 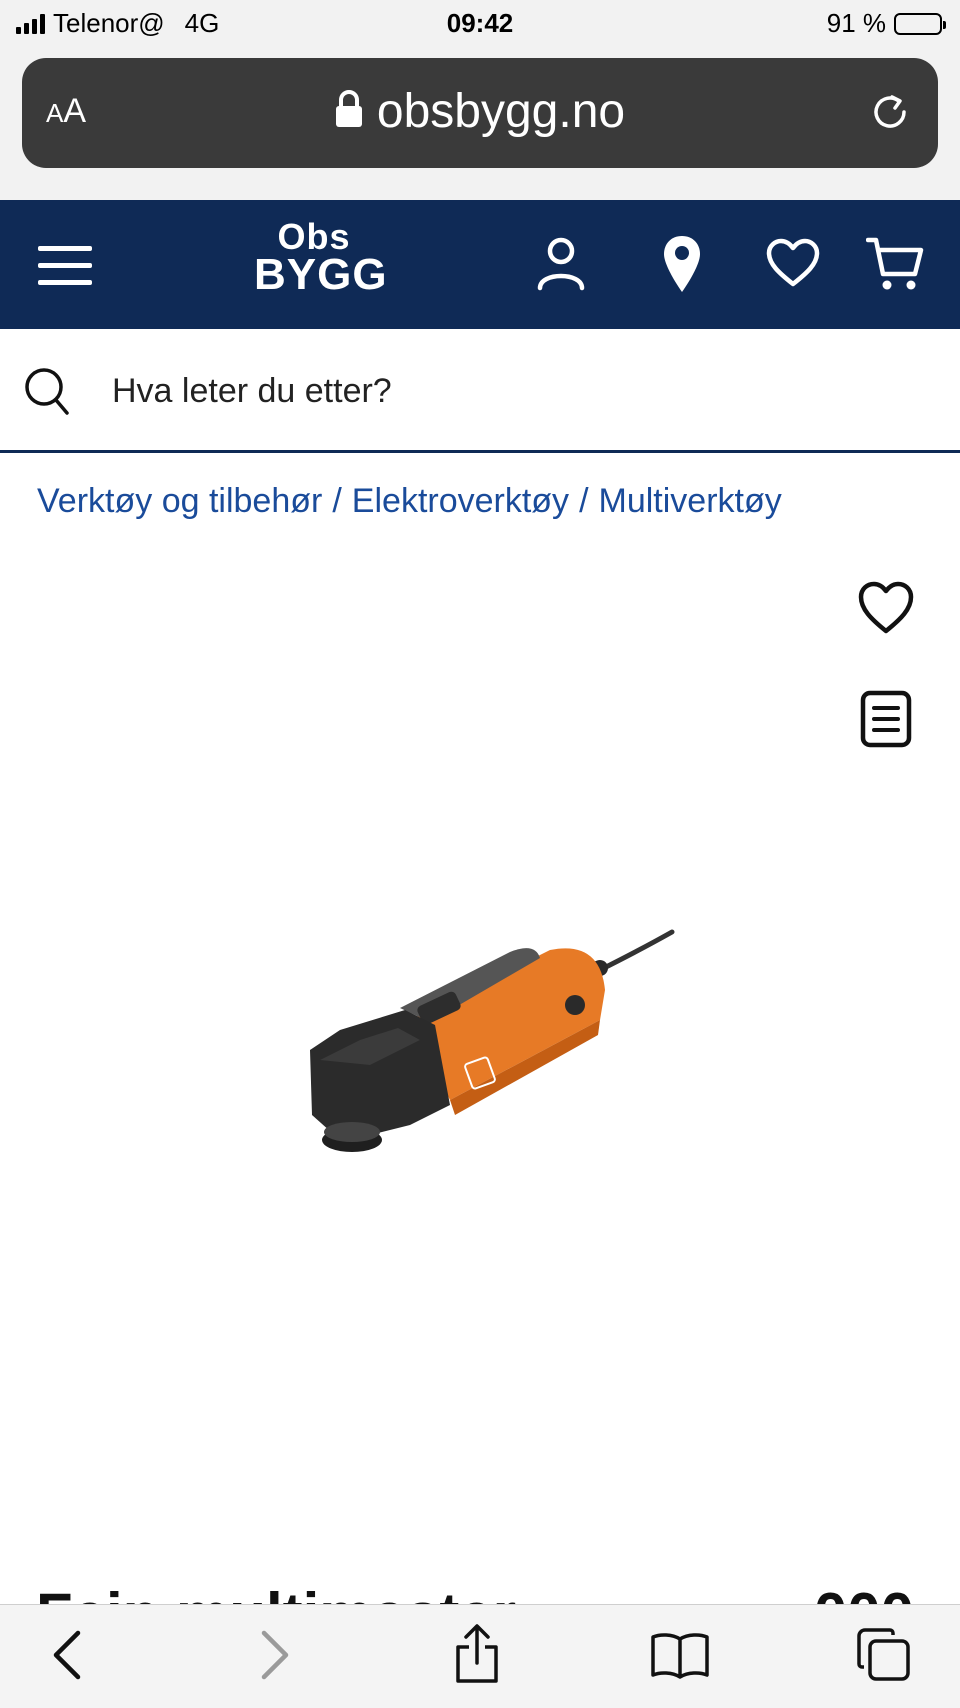 I want to click on status-bar: Telenor@ 4G 09:42 91 %, so click(x=480, y=24).